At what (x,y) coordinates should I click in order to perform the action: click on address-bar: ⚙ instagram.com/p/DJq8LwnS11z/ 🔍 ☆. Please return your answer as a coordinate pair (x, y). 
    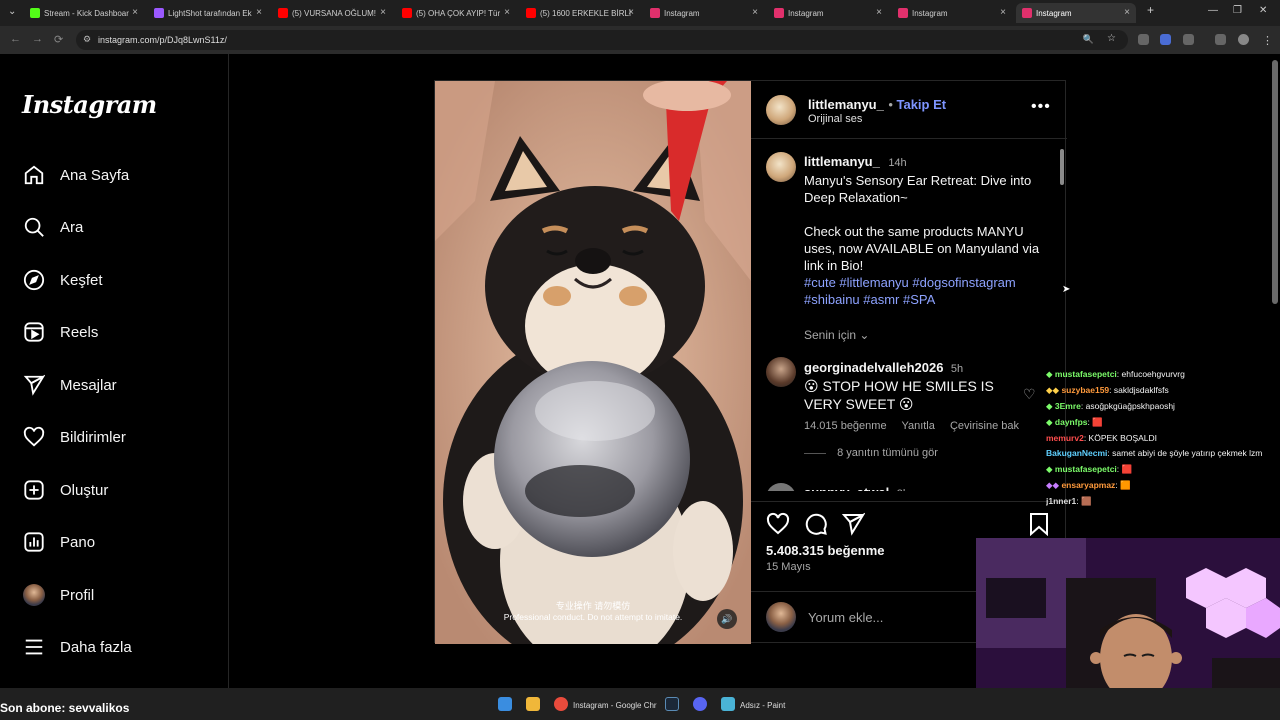
    Looking at the image, I should click on (602, 40).